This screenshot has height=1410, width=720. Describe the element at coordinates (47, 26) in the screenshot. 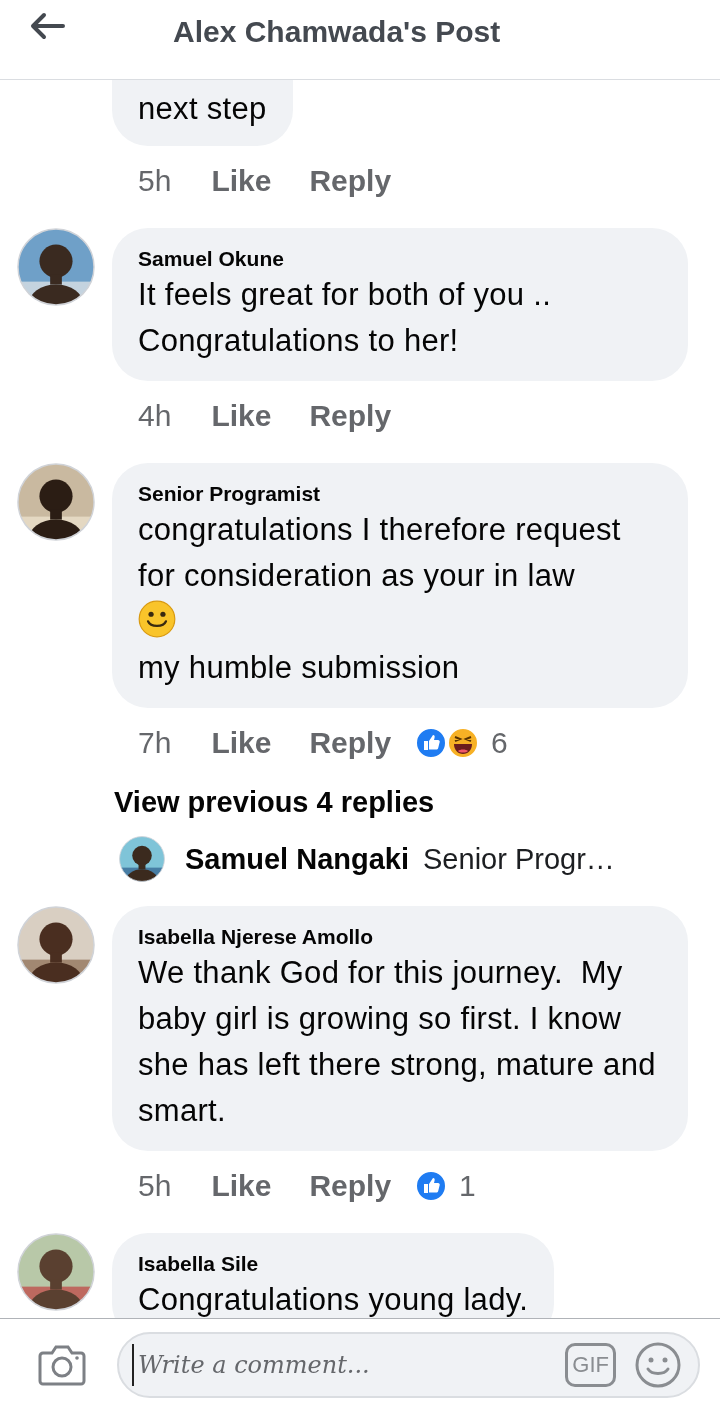

I see `back-icon` at that location.